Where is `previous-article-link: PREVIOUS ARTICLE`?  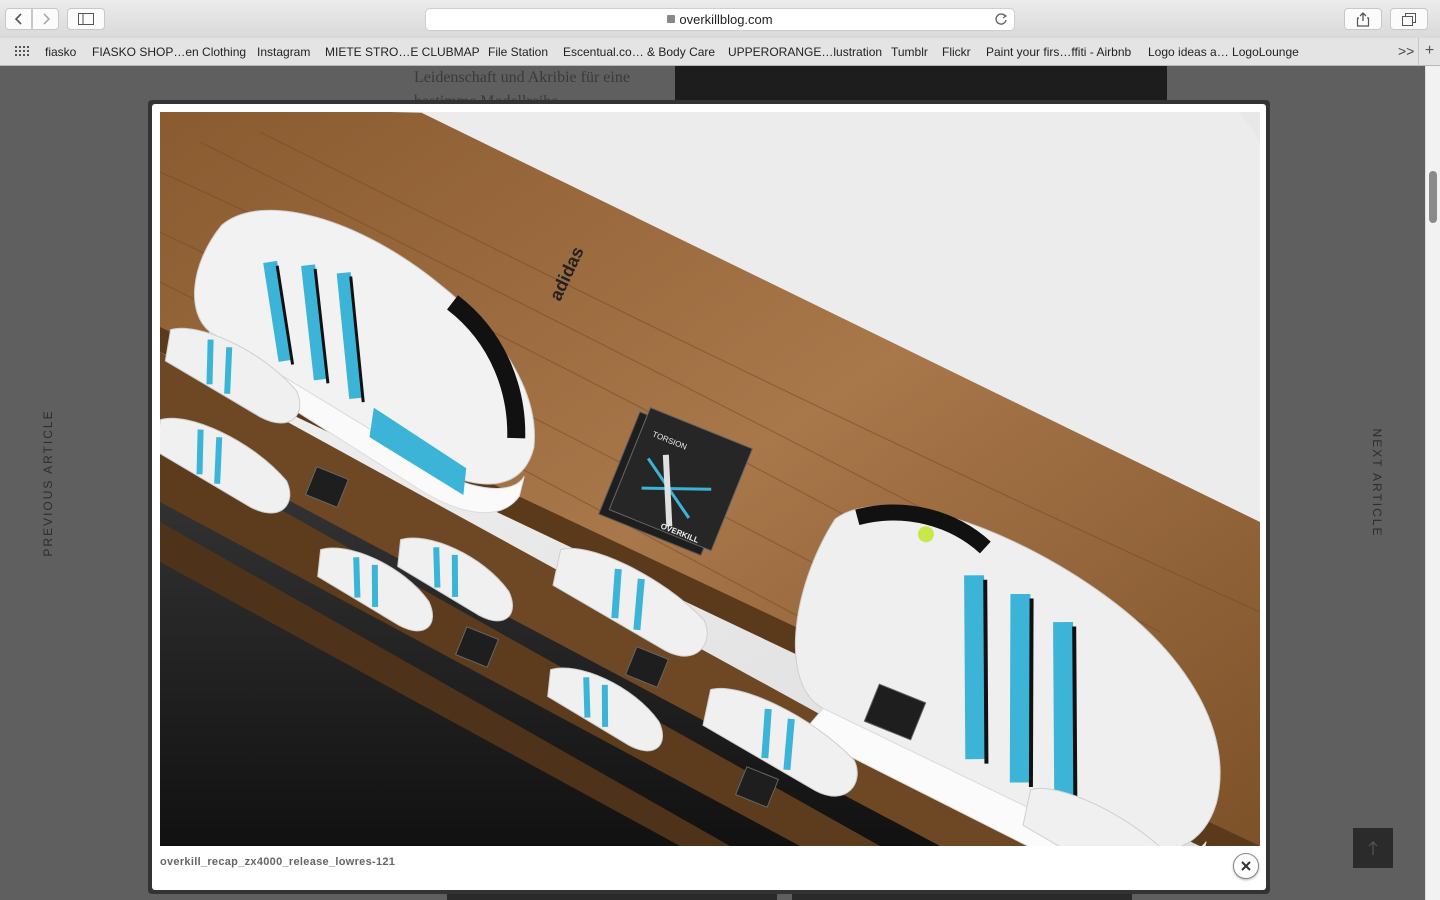 previous-article-link: PREVIOUS ARTICLE is located at coordinates (48, 482).